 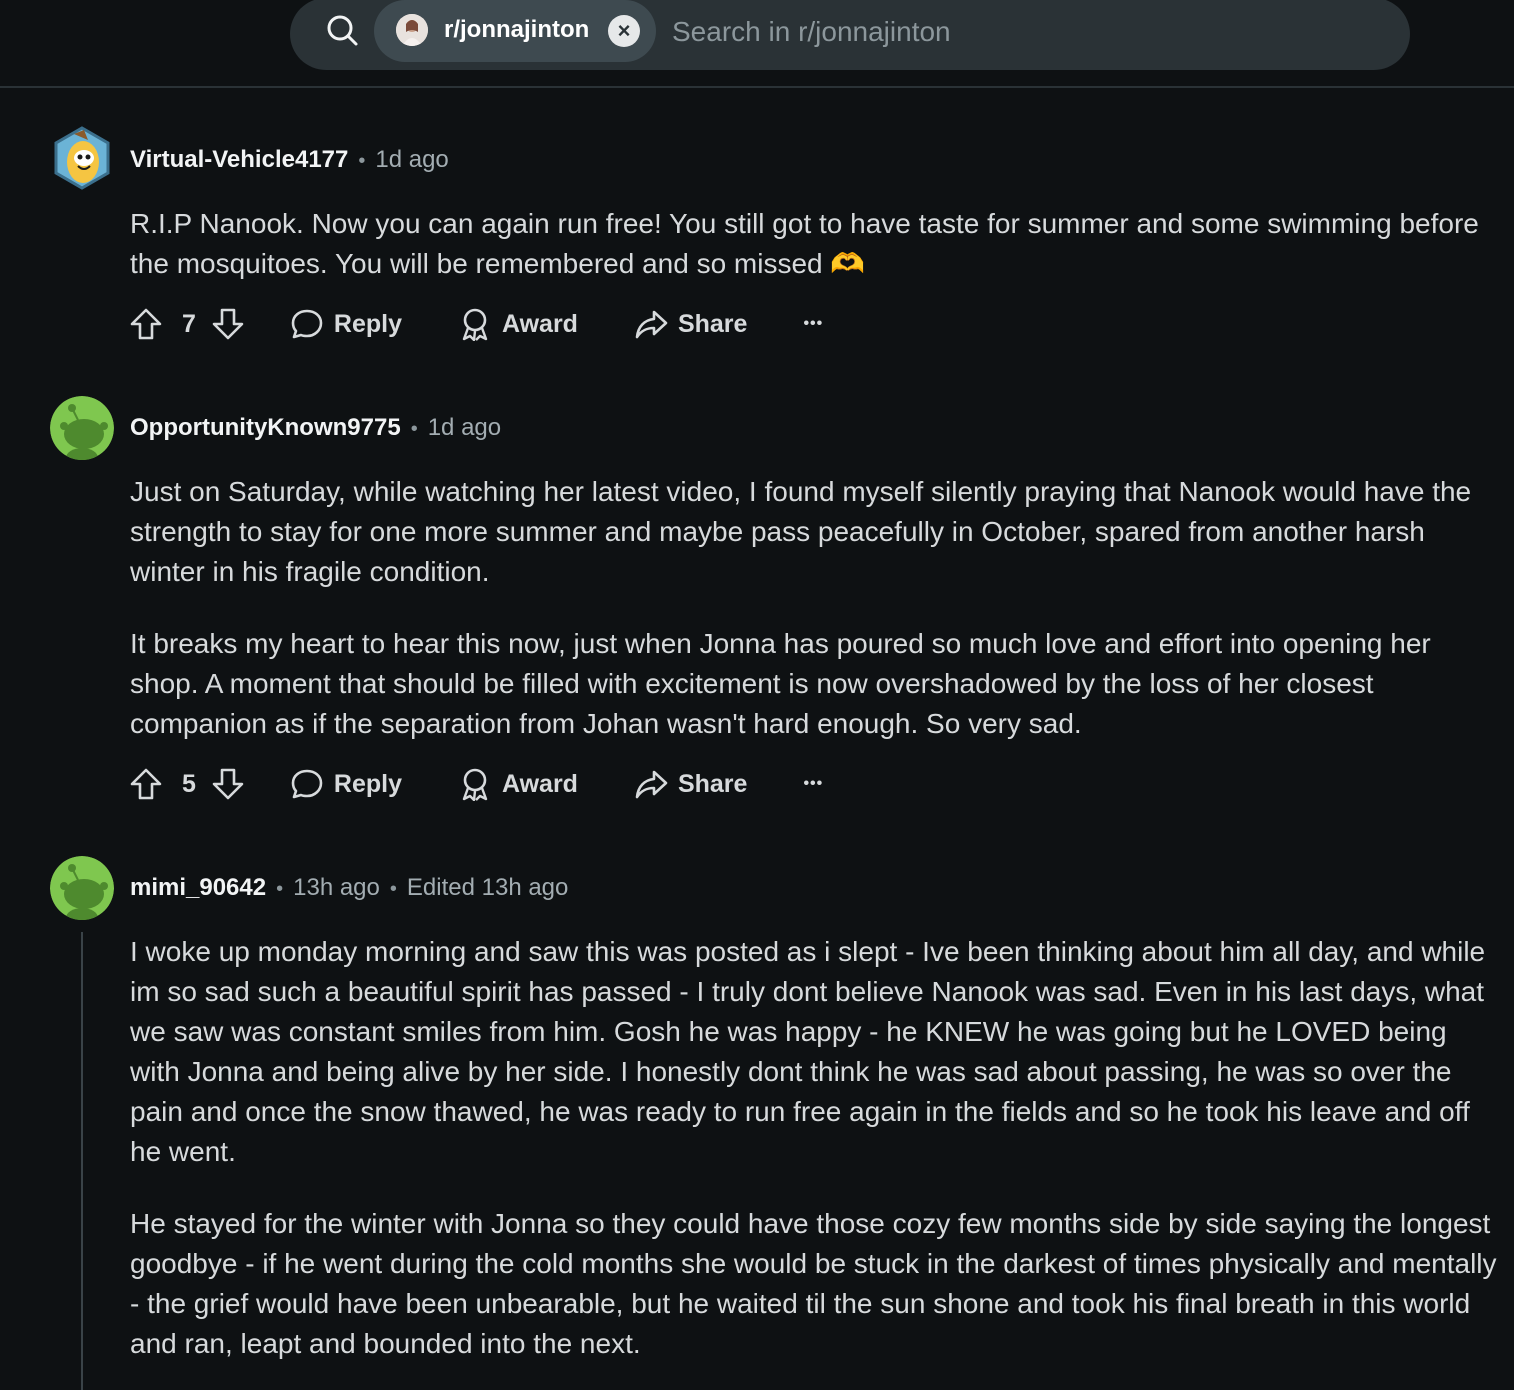 What do you see at coordinates (198, 887) in the screenshot?
I see `author-name: mimi_90642` at bounding box center [198, 887].